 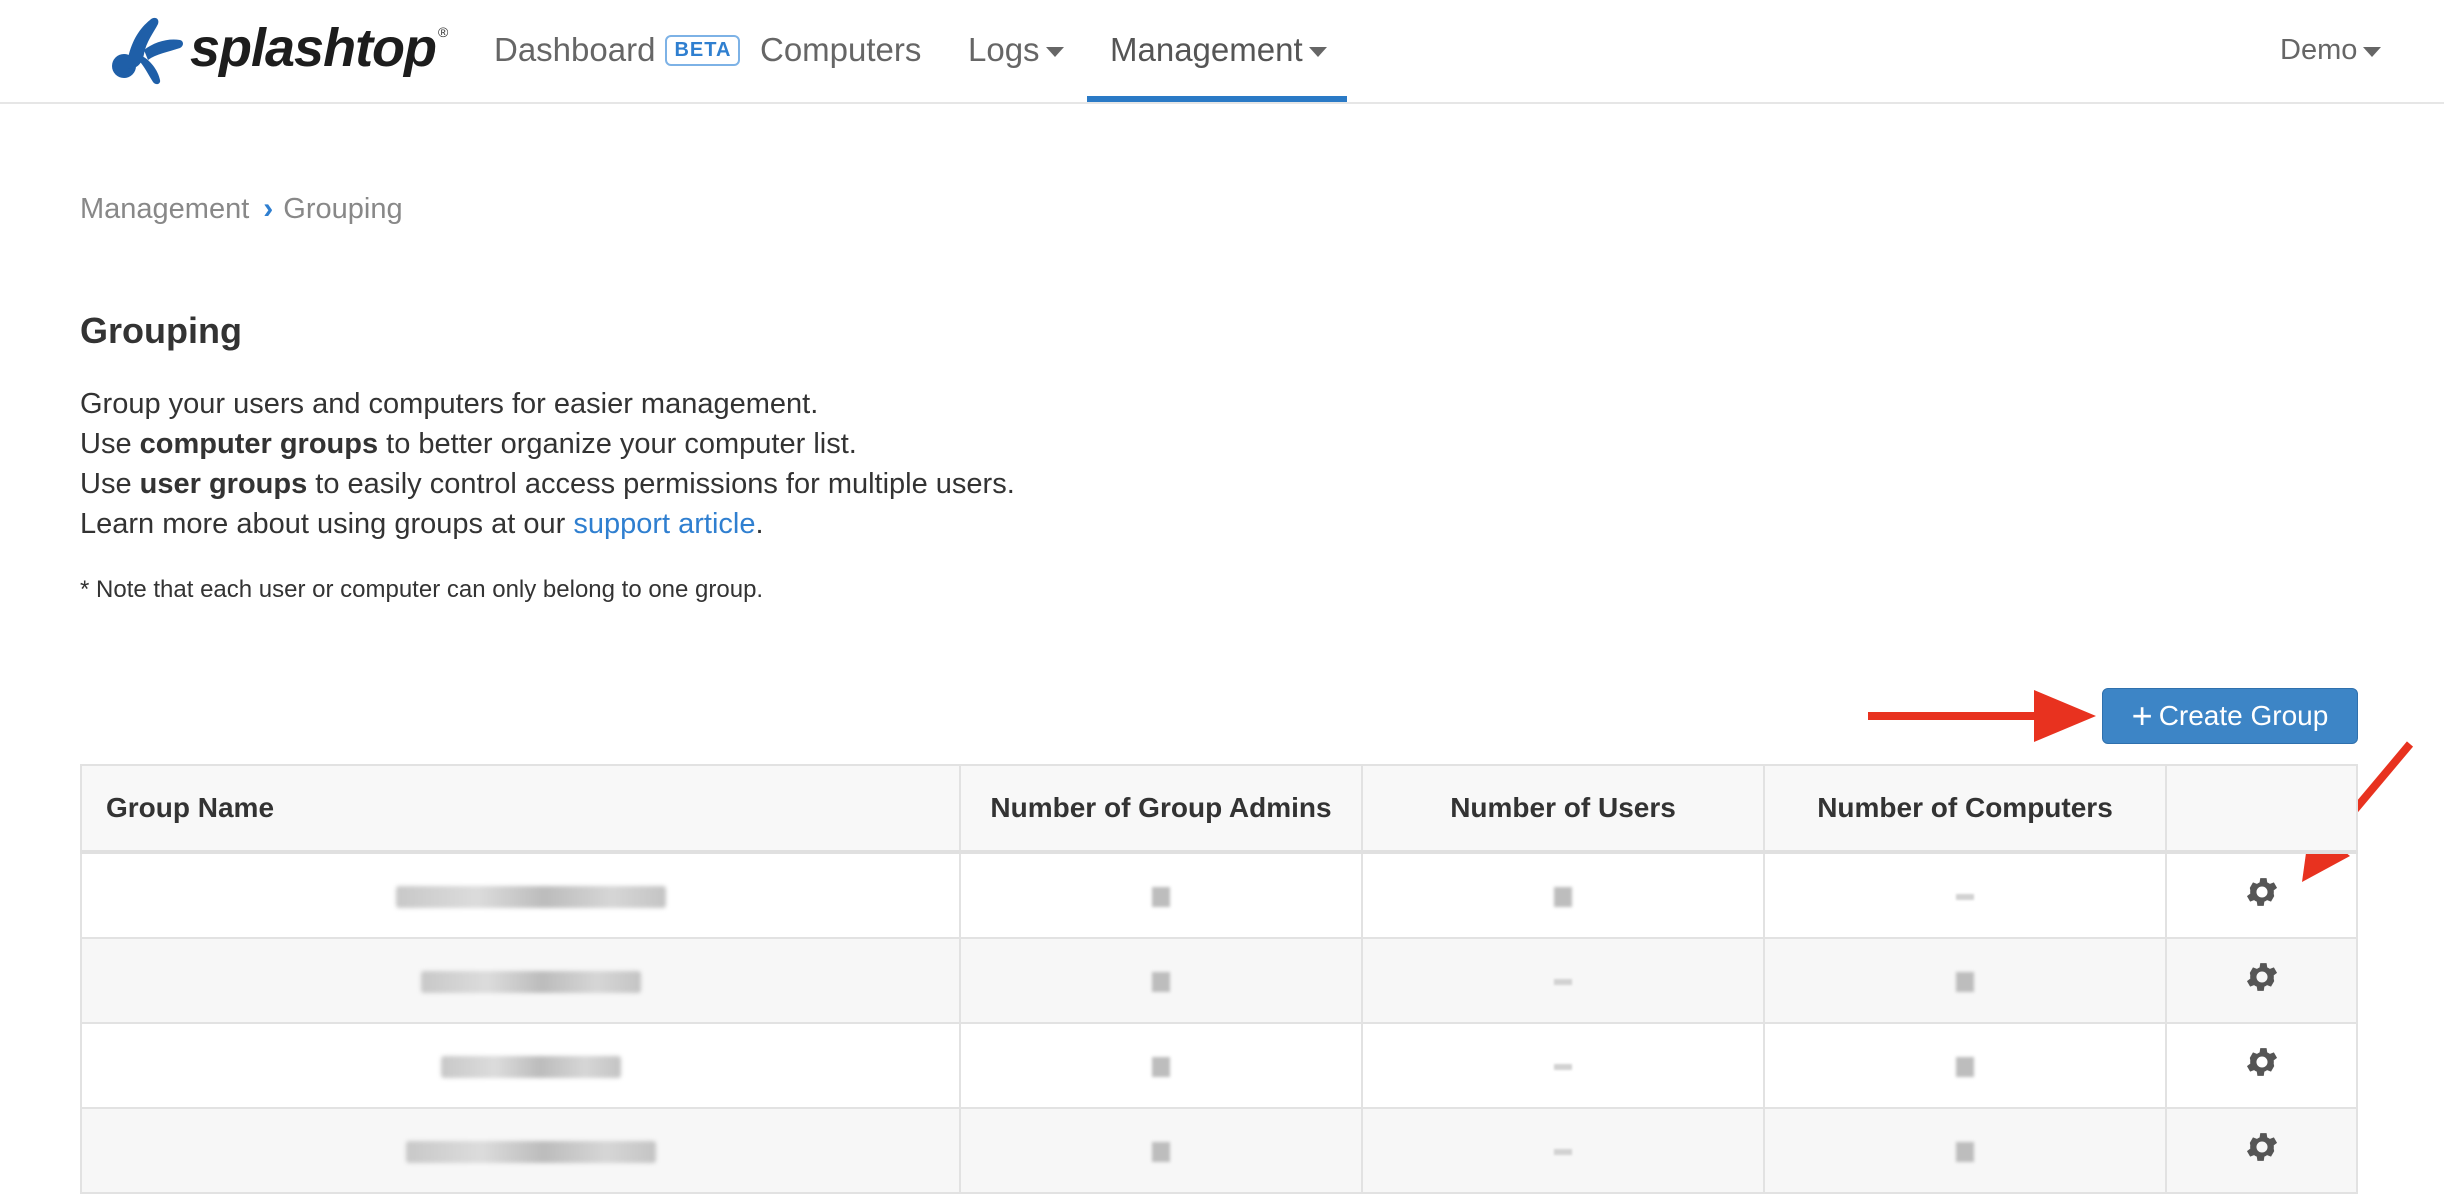 I want to click on account-name: Demo, so click(x=2319, y=49).